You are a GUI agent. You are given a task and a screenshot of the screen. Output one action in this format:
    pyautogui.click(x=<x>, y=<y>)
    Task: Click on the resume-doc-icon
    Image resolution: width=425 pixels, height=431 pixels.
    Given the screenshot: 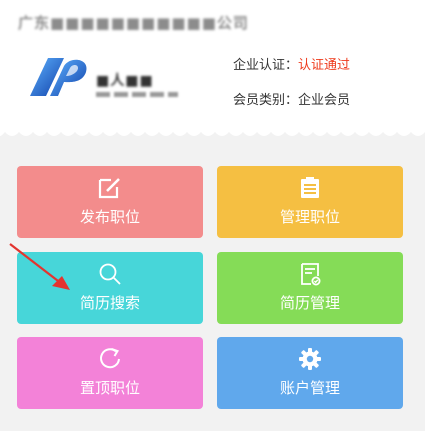 What is the action you would take?
    pyautogui.click(x=310, y=274)
    